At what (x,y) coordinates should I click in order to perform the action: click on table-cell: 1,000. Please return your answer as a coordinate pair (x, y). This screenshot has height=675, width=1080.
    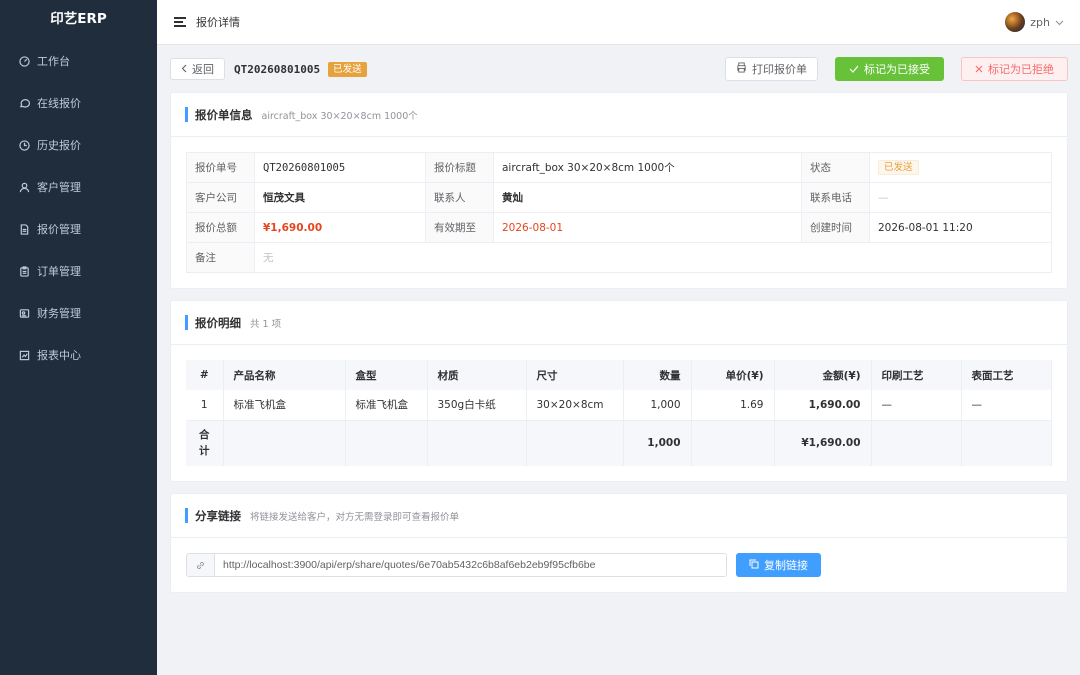
    Looking at the image, I should click on (657, 405).